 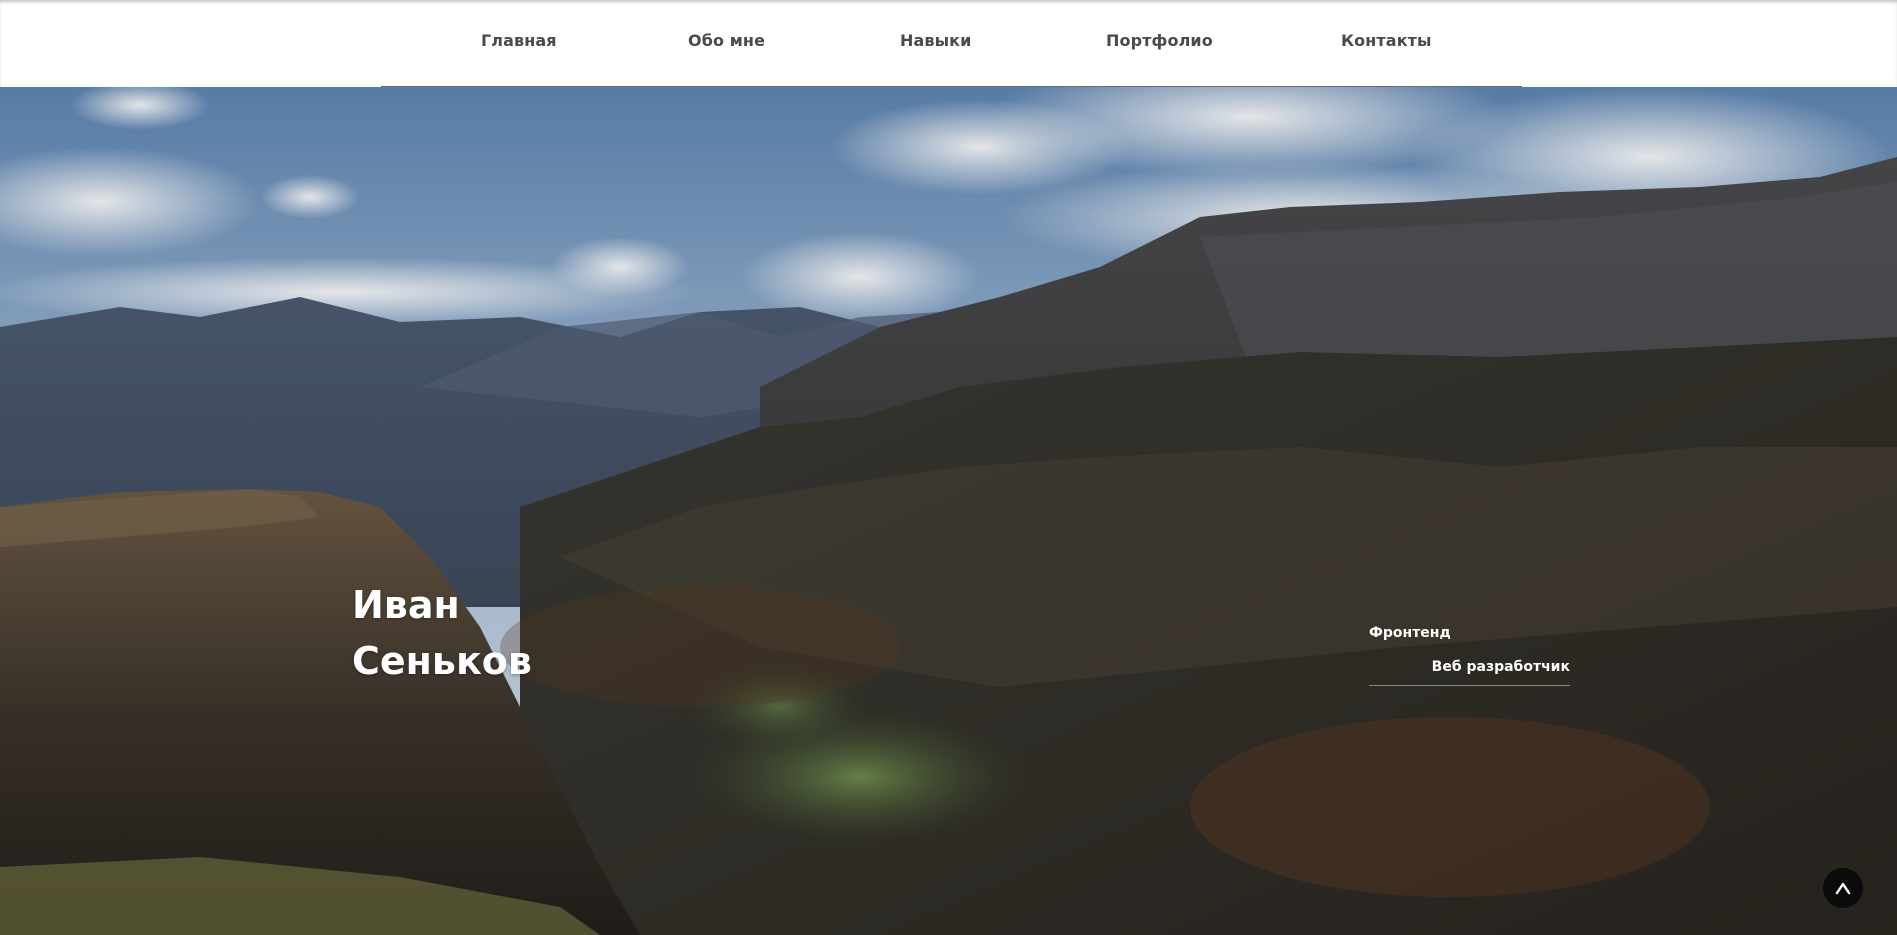 What do you see at coordinates (1159, 40) in the screenshot?
I see `nav-link-portfolio: Портфолио` at bounding box center [1159, 40].